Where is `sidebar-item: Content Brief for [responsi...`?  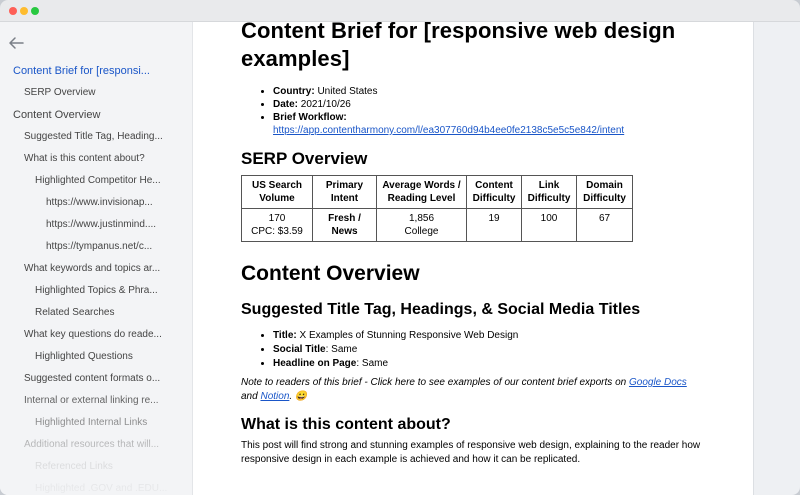 sidebar-item: Content Brief for [responsi... is located at coordinates (96, 71).